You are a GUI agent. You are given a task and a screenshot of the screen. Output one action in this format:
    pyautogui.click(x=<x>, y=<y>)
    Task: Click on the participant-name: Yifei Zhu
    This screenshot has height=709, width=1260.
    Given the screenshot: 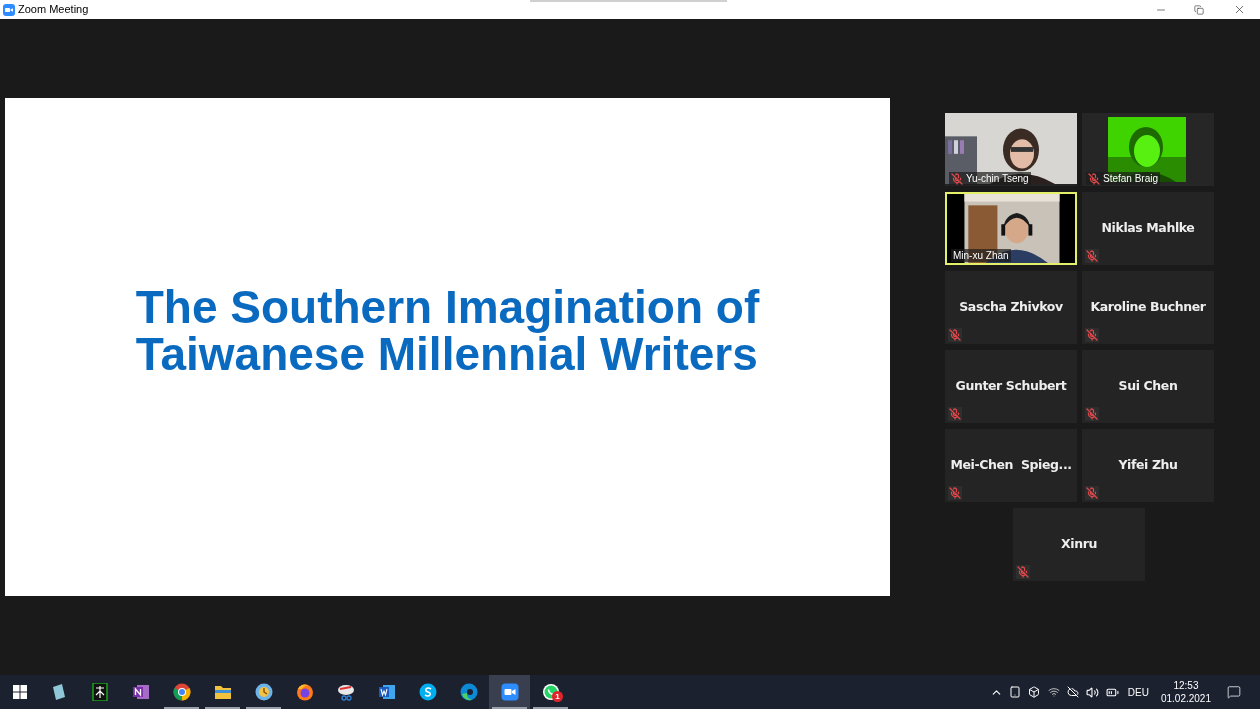 What is the action you would take?
    pyautogui.click(x=1148, y=465)
    